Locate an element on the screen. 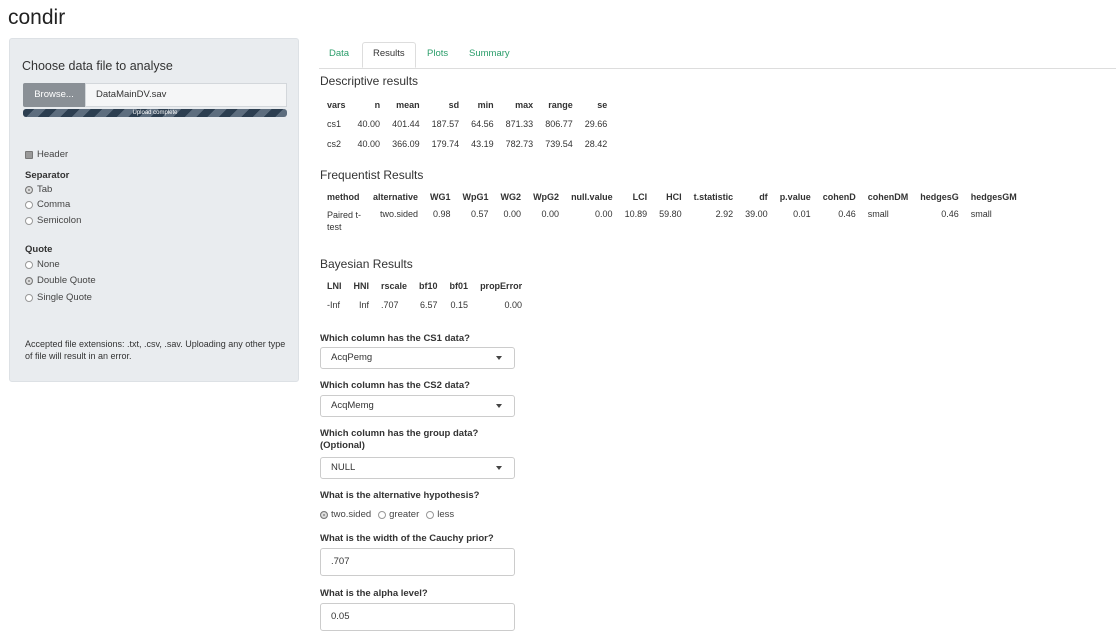 This screenshot has width=1116, height=631. separator-option-comma: Comma is located at coordinates (47, 204).